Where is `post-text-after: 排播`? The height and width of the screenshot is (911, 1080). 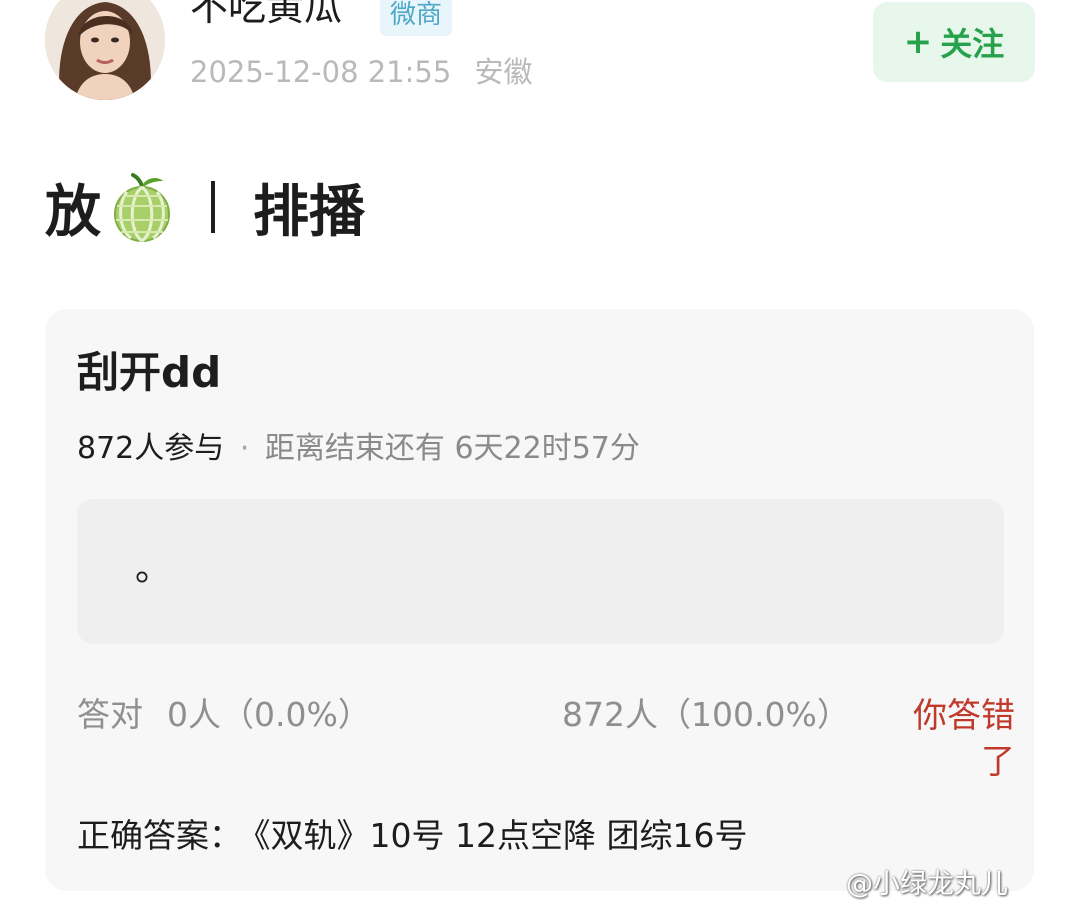
post-text-after: 排播 is located at coordinates (309, 212).